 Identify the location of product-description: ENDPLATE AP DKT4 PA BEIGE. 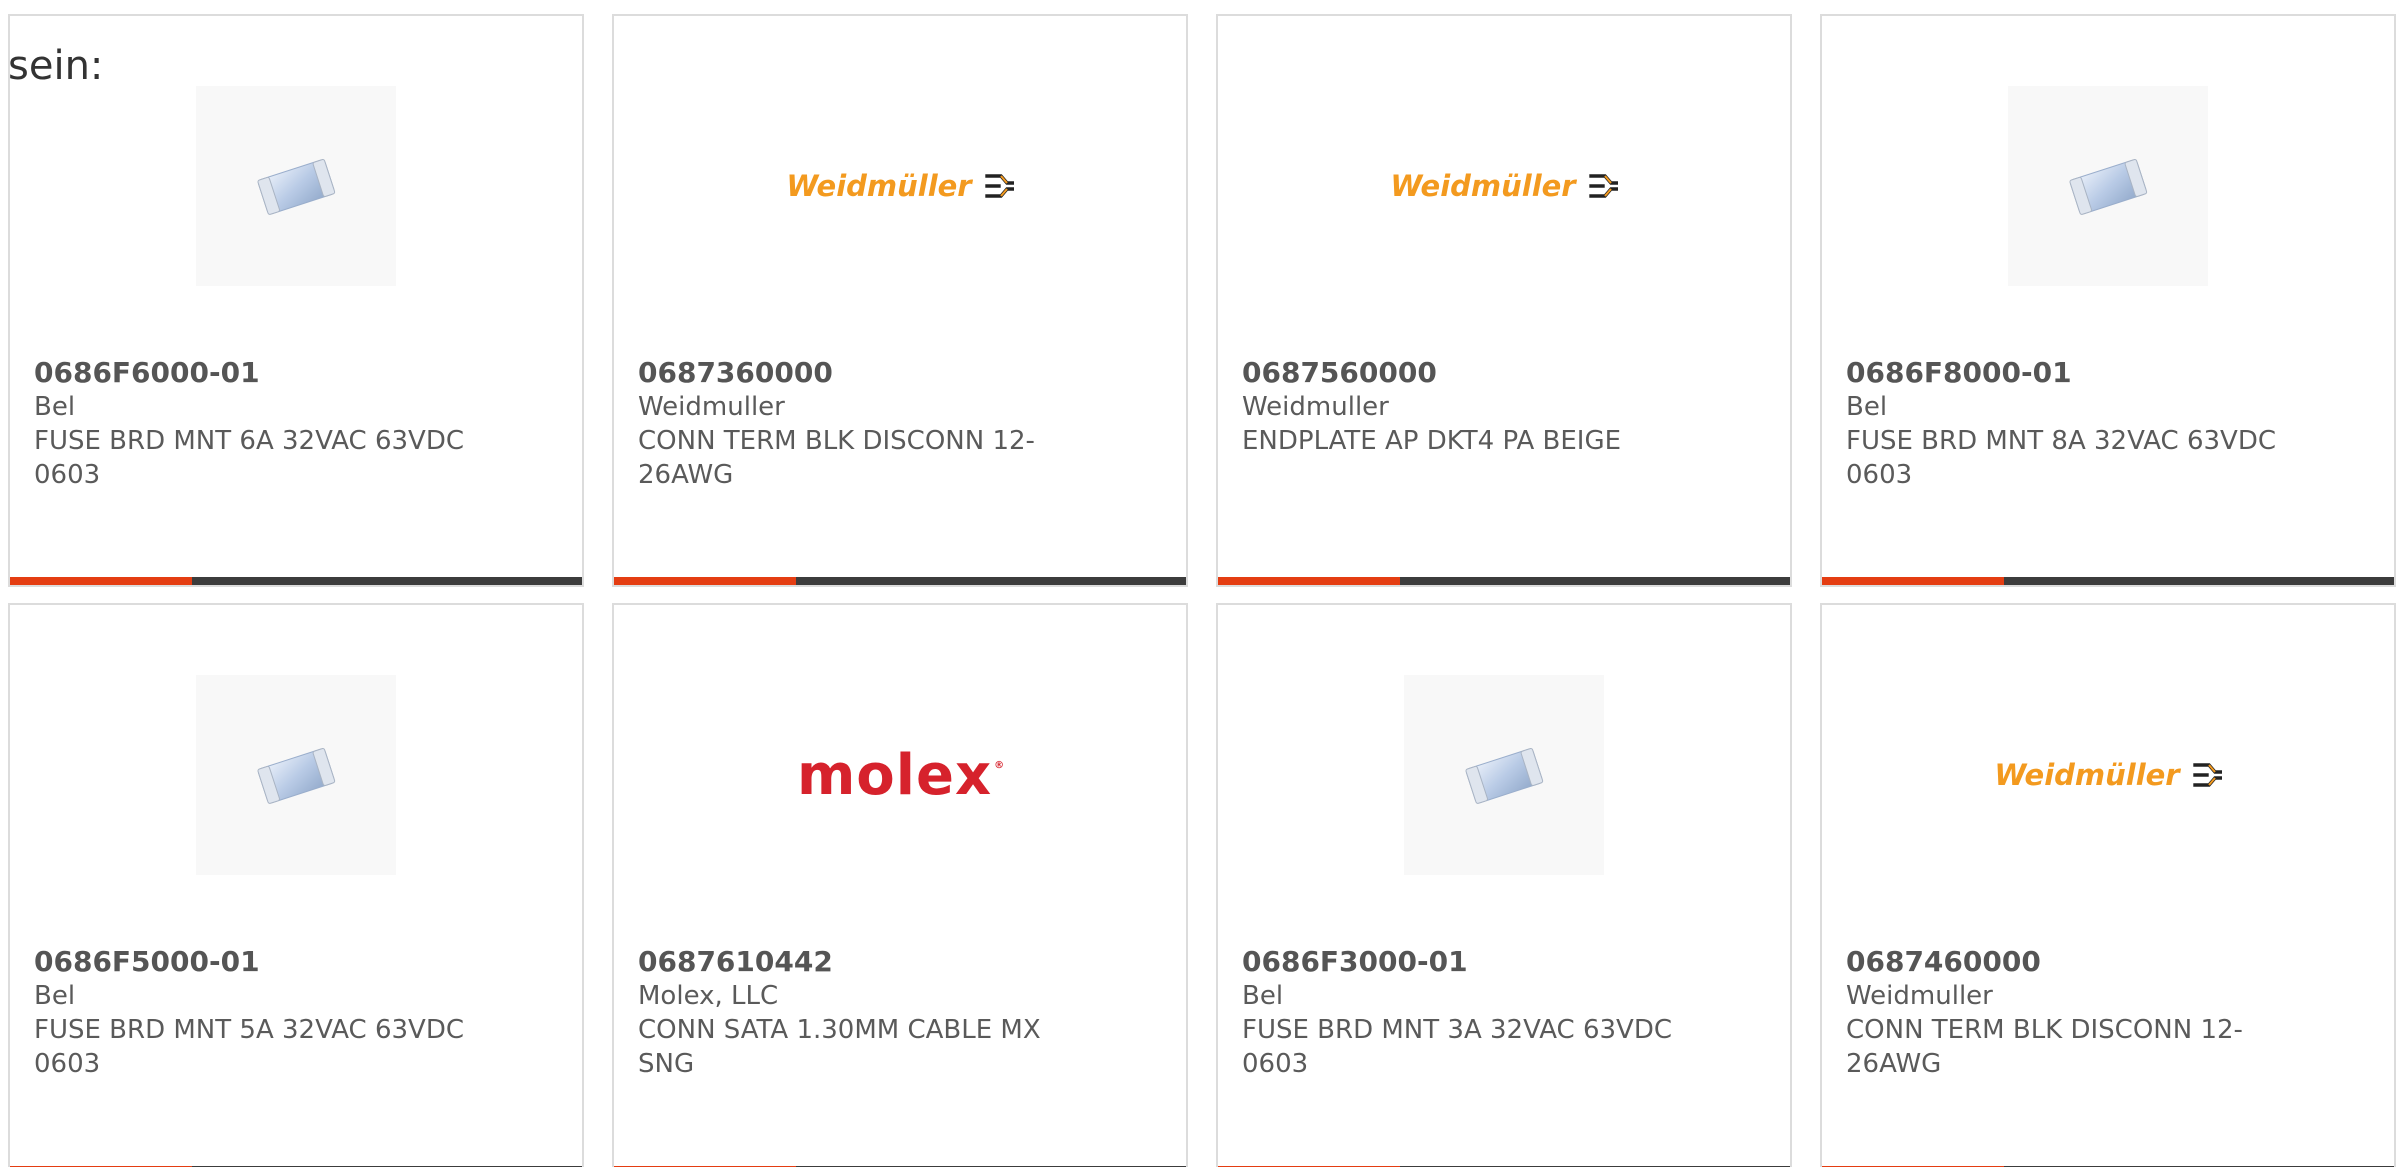
(1432, 441).